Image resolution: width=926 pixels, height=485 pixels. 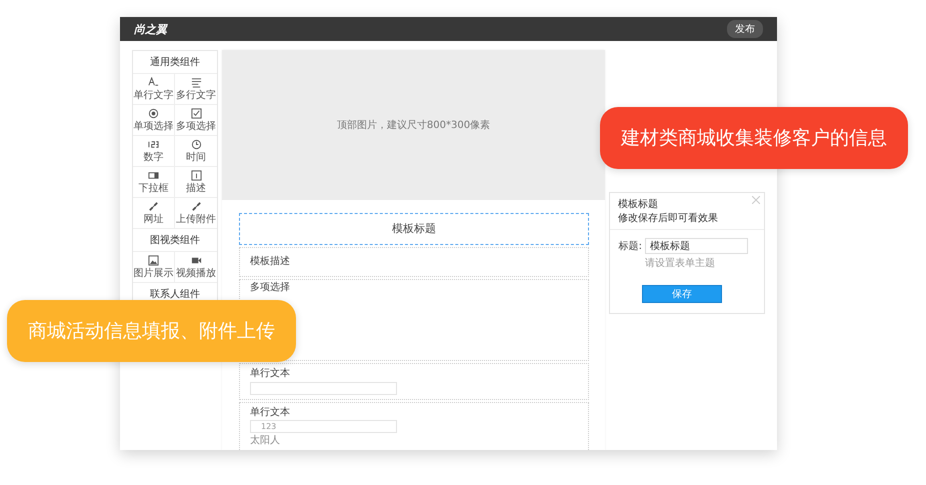 I want to click on image-icon, so click(x=153, y=260).